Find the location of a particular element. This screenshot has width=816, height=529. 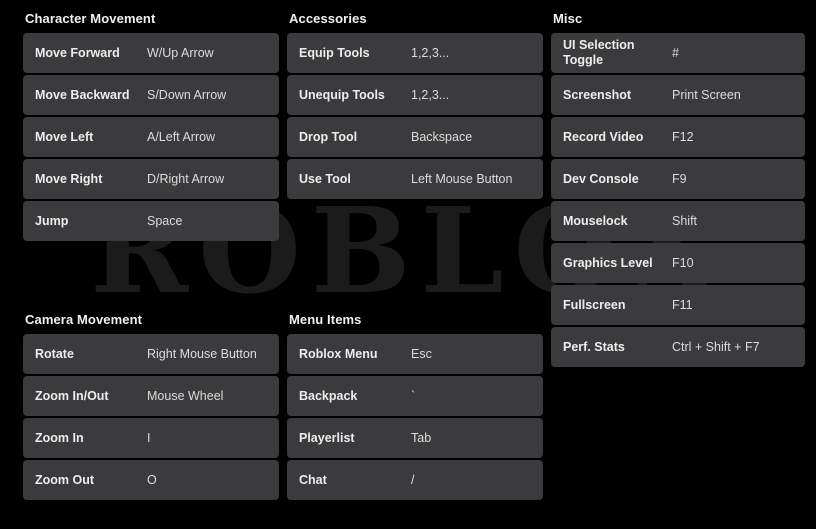

keybinding-value: # is located at coordinates (675, 52).